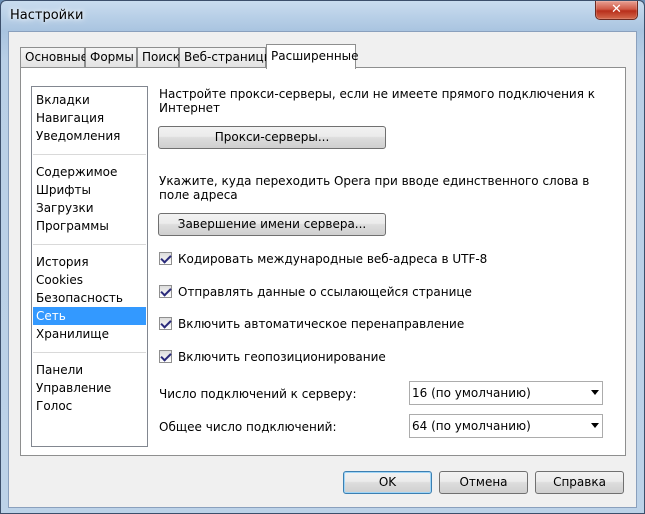 This screenshot has width=645, height=514. Describe the element at coordinates (165, 323) in the screenshot. I see `auto-redirect-checkbox` at that location.